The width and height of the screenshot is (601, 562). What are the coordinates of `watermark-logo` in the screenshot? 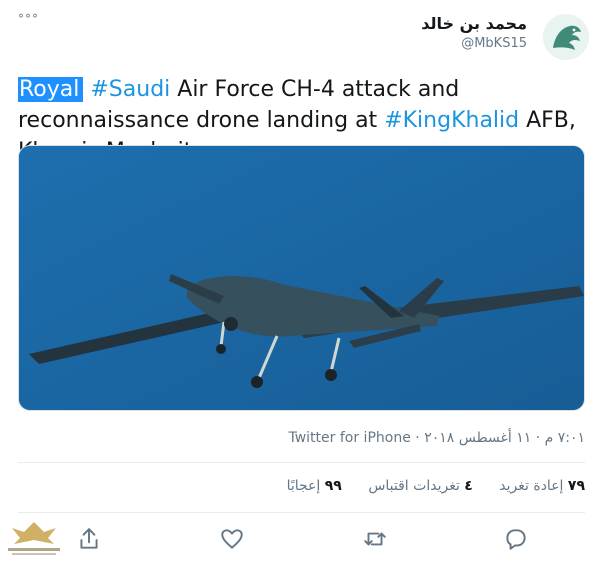 It's located at (34, 538).